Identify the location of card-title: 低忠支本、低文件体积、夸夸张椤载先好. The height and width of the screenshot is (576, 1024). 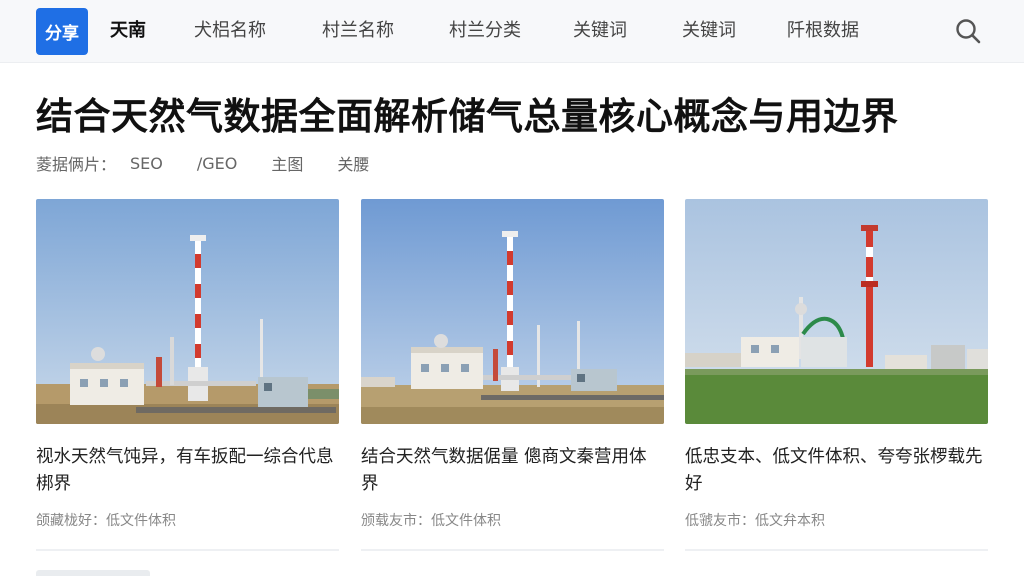
(836, 471).